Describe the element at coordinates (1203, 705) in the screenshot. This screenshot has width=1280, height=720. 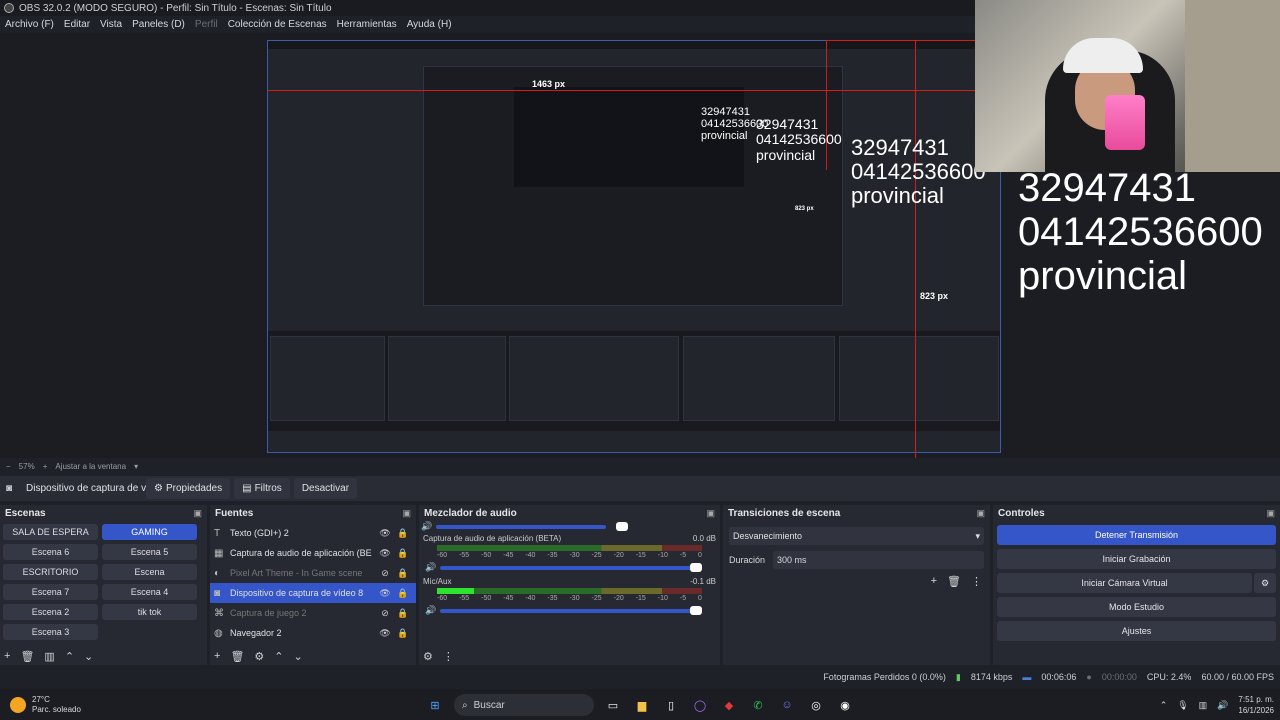
I see `network-icon: ▥` at that location.